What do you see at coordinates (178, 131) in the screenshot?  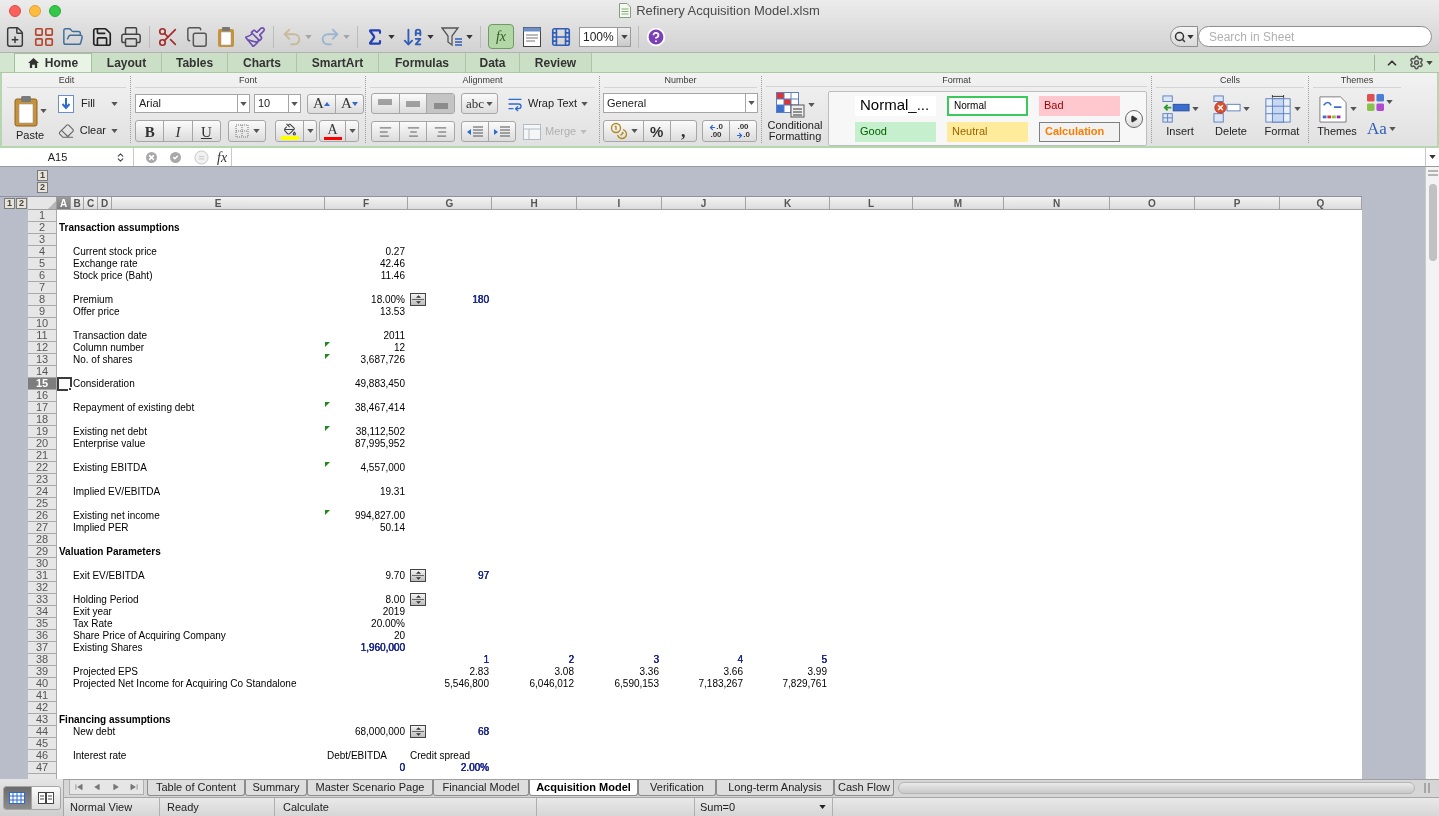 I see `italic-button: I` at bounding box center [178, 131].